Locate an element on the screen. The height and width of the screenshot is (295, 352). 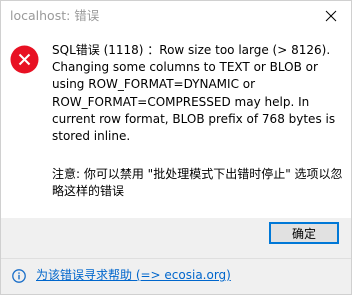
error-icon is located at coordinates (24, 59).